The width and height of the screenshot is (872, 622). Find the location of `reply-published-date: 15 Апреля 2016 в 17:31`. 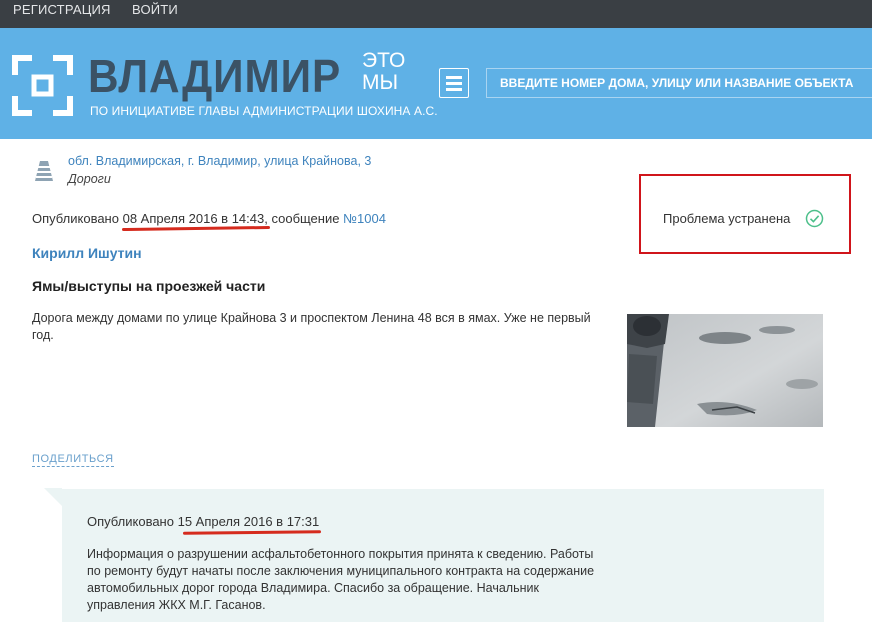

reply-published-date: 15 Апреля 2016 в 17:31 is located at coordinates (248, 521).